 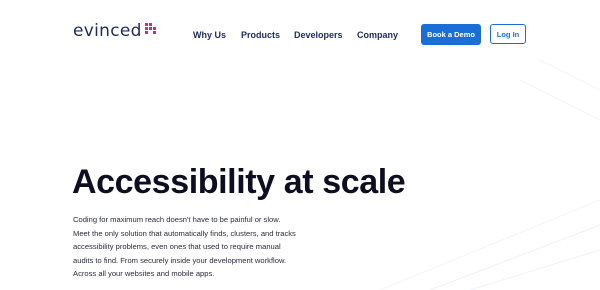 I want to click on logo-dots-icon, so click(x=150, y=28).